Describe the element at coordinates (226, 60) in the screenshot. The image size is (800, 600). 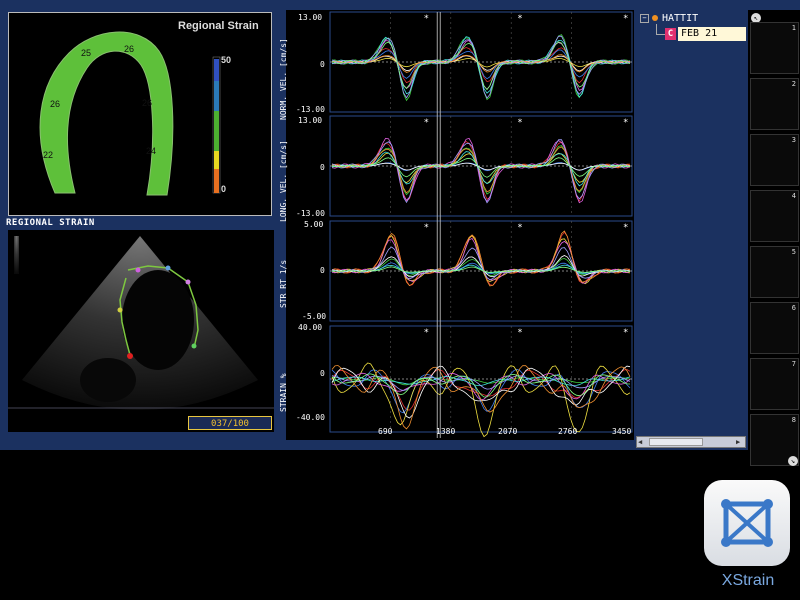
I see `colorbar-max-label: 50` at that location.